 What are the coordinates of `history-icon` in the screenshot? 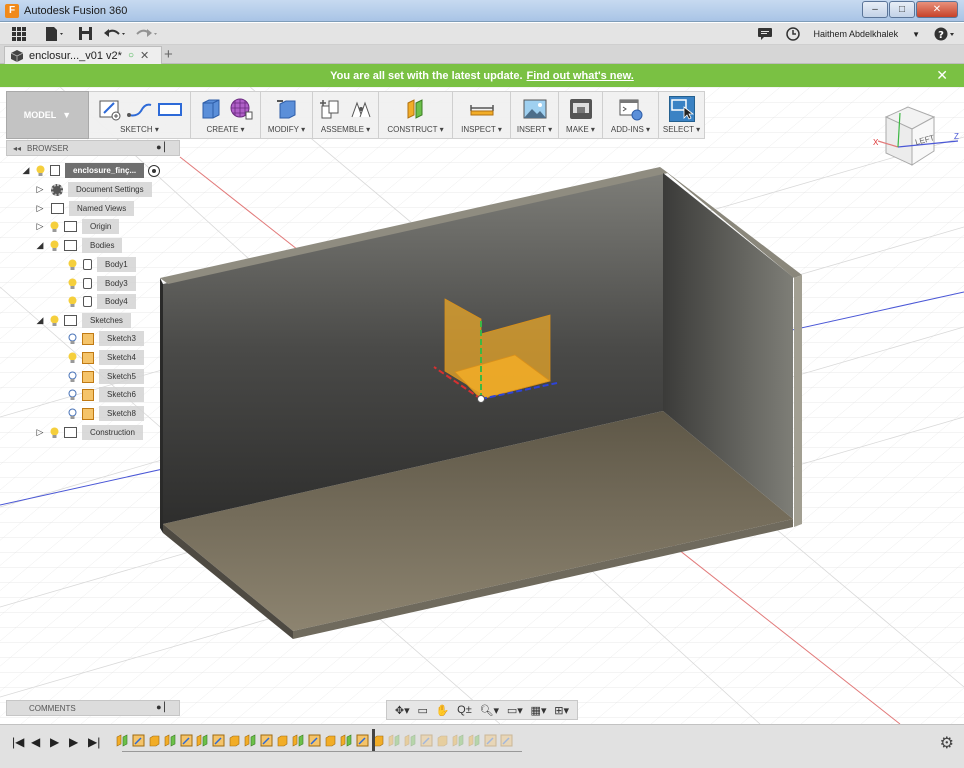 It's located at (792, 34).